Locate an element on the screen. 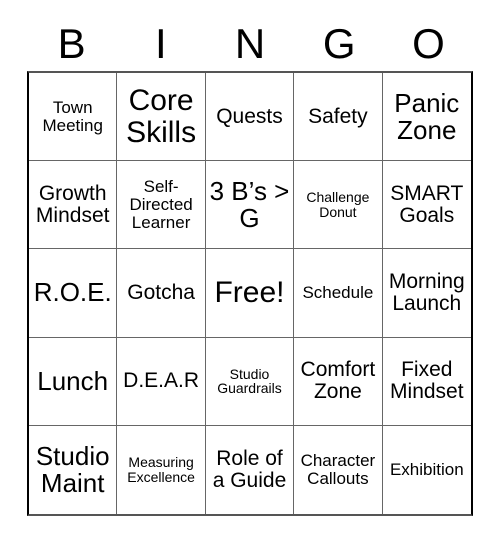  bingo-cell: SMART Goals is located at coordinates (426, 205).